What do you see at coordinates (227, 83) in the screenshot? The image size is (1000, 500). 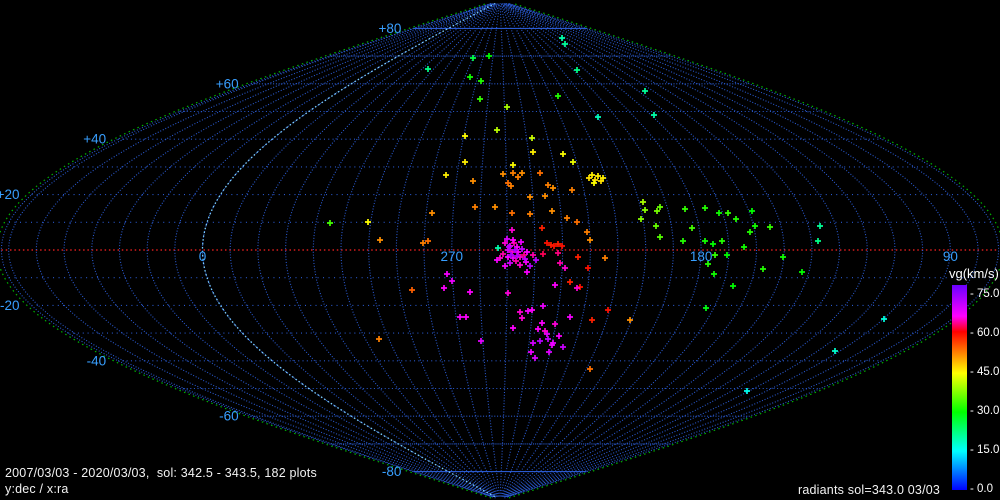 I see `dec-axis-label: +60` at bounding box center [227, 83].